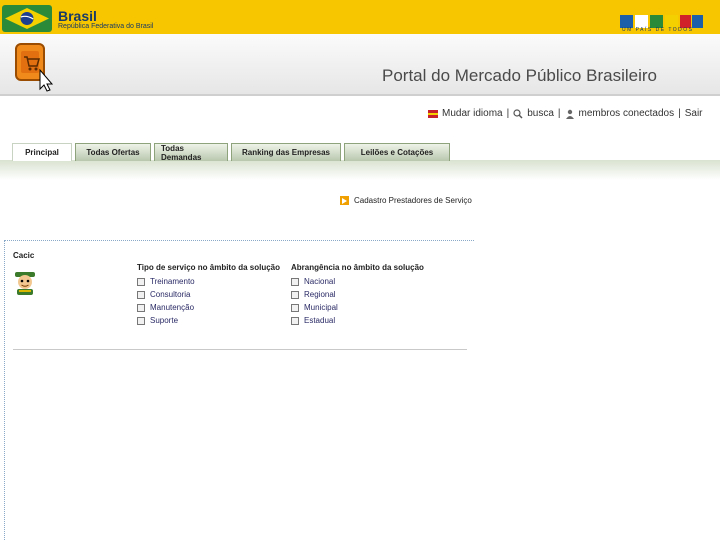  What do you see at coordinates (286, 152) in the screenshot?
I see `tab-ranking-empresas: Ranking das Empresas` at bounding box center [286, 152].